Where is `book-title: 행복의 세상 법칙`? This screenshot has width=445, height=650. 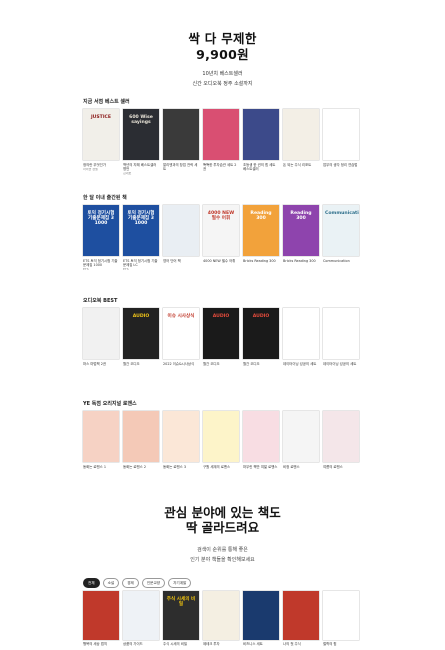 book-title: 행복의 세상 법칙 is located at coordinates (101, 644).